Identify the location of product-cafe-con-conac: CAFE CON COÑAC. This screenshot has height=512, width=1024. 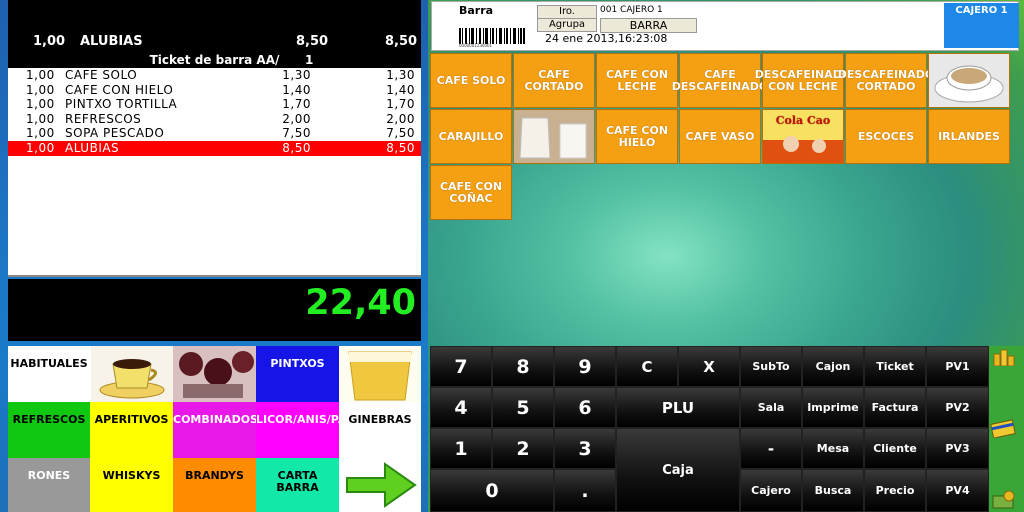
(471, 192).